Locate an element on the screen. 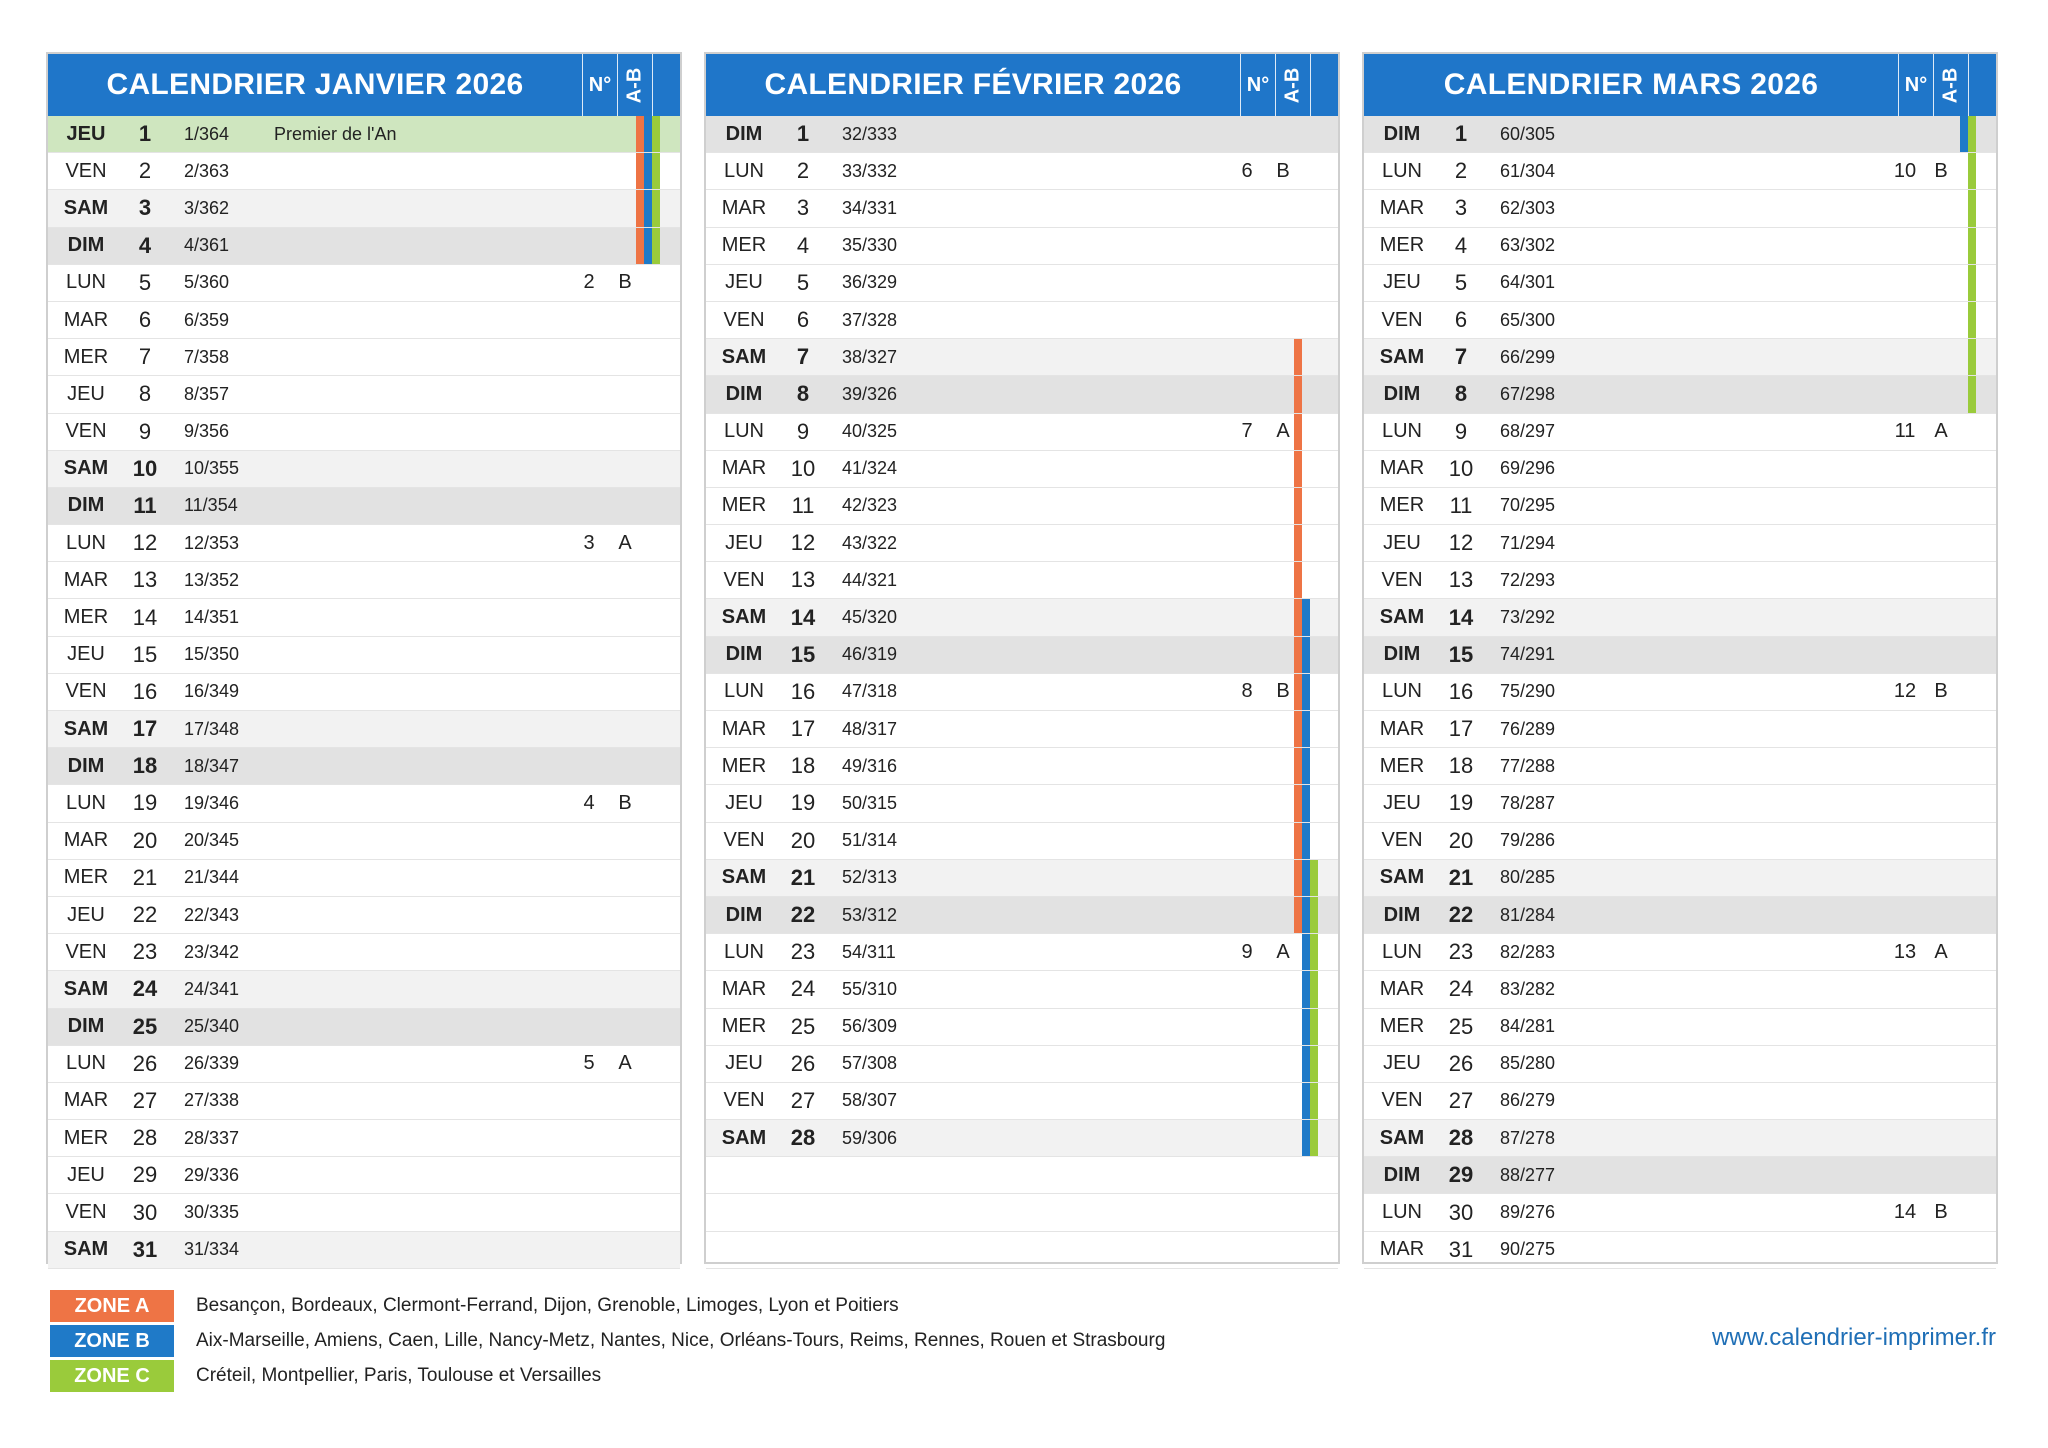  day-of-year: 9/356 is located at coordinates (207, 431).